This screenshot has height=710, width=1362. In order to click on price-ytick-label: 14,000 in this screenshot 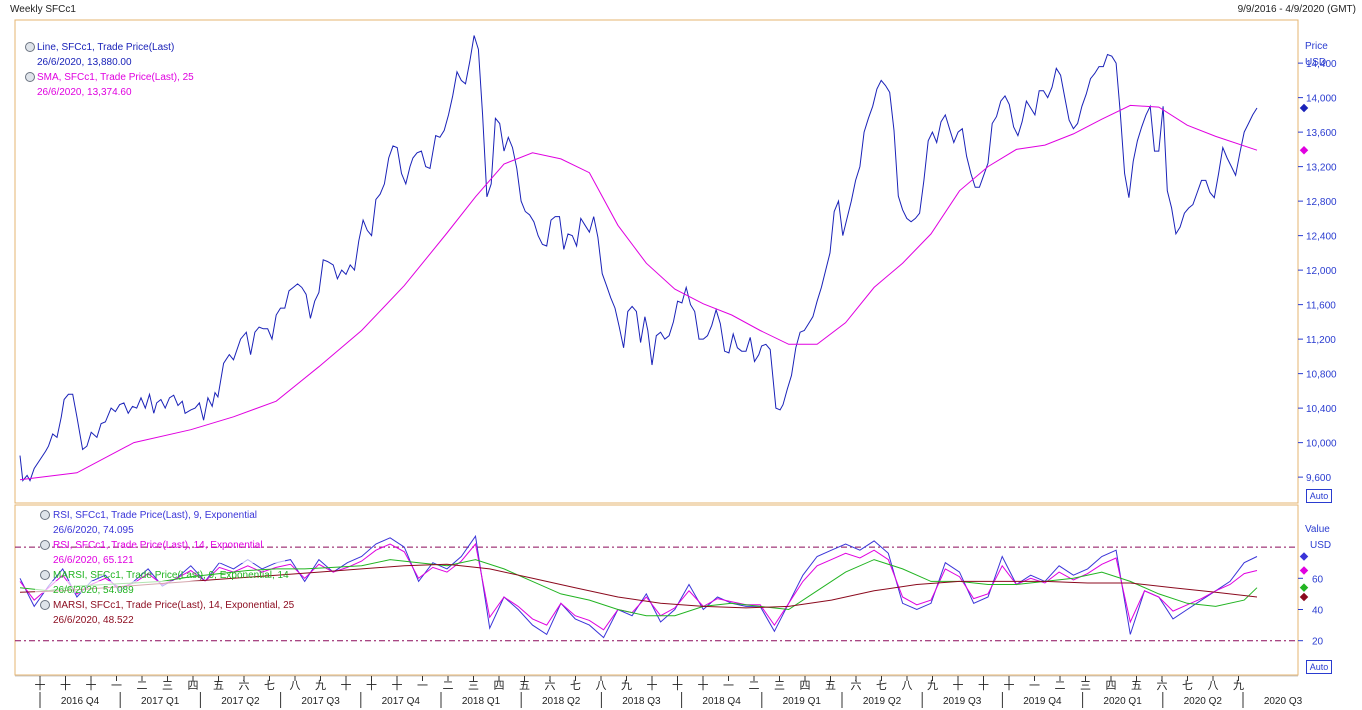, I will do `click(1321, 99)`.